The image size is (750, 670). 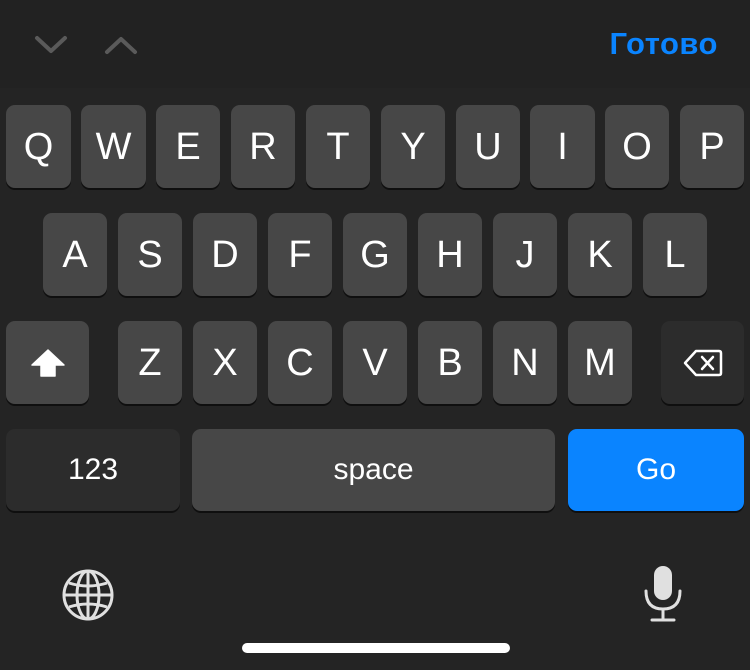 I want to click on key-j: J, so click(x=525, y=254).